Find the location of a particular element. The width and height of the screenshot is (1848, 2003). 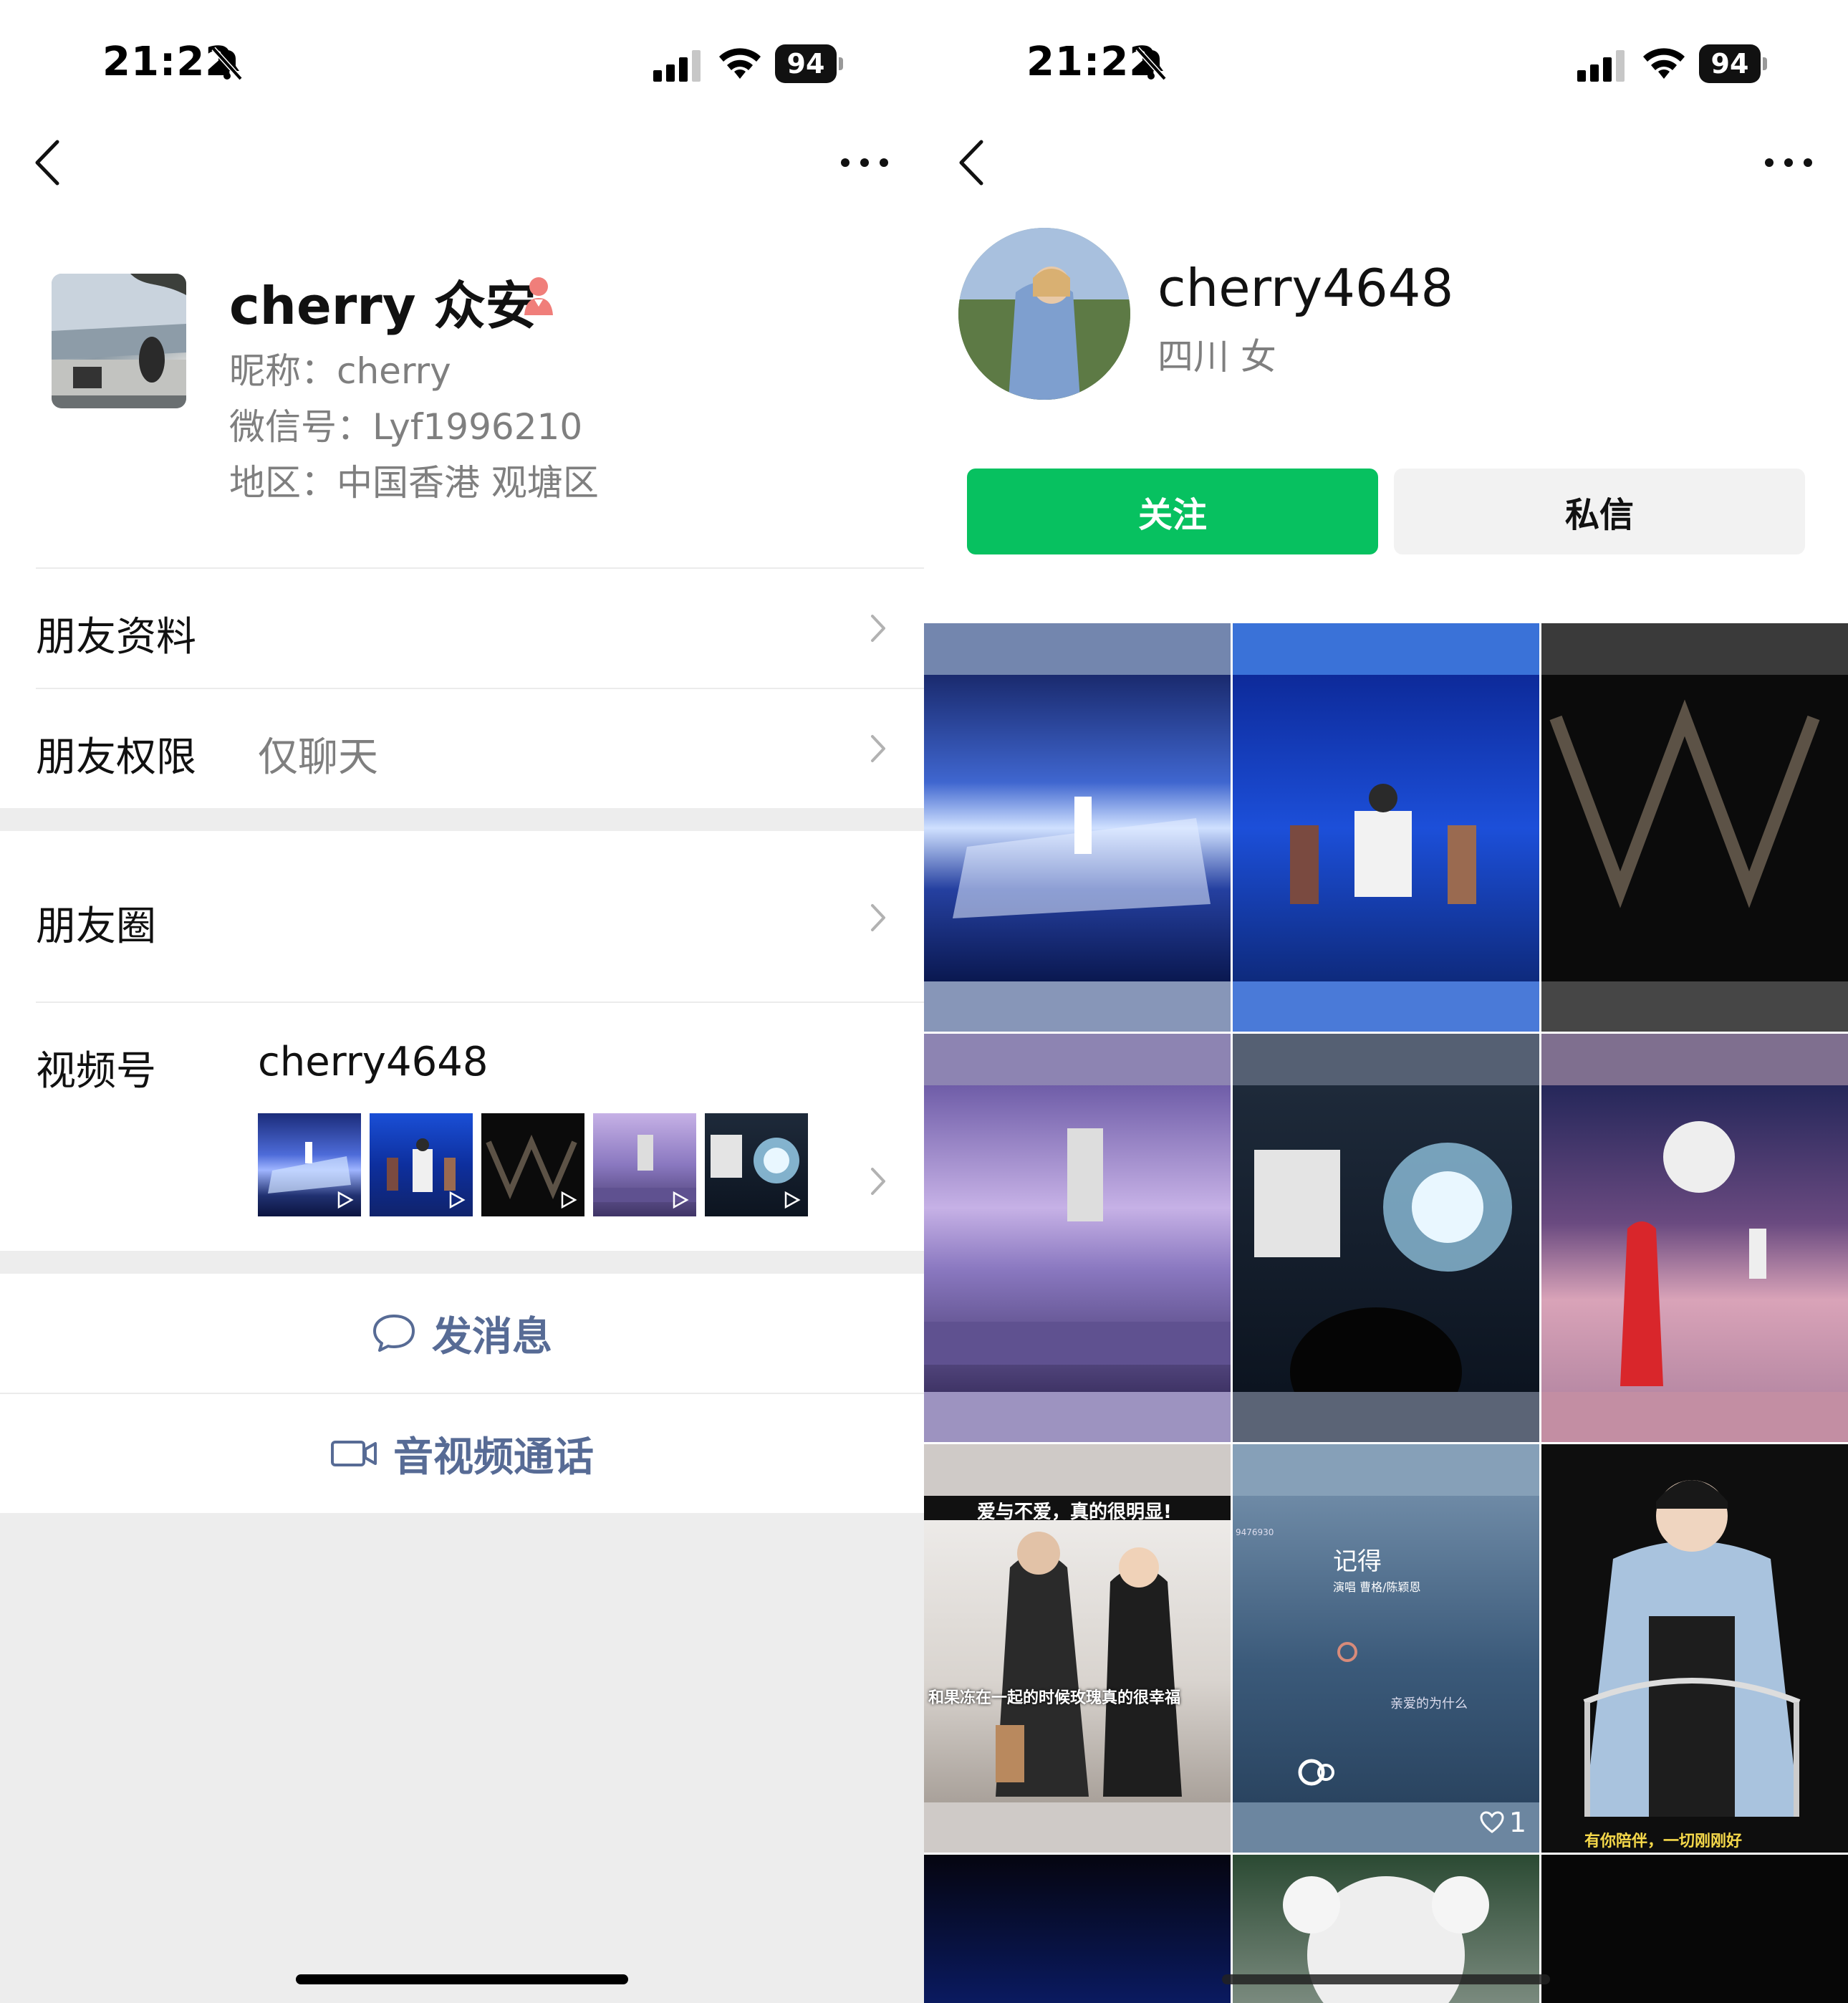

moments-label: 朋友圈 is located at coordinates (96, 926).